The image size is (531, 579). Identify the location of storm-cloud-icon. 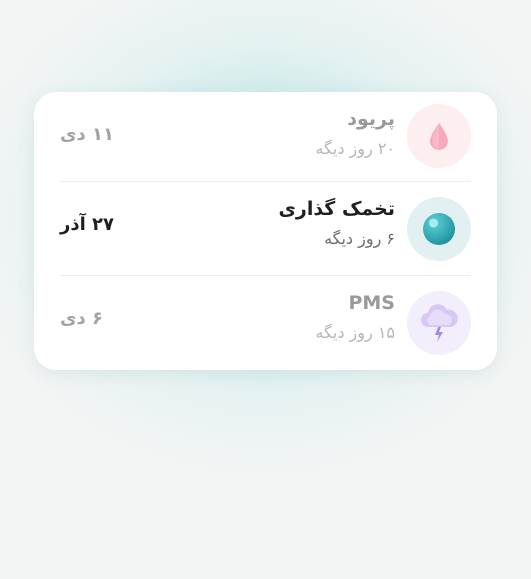
(439, 323).